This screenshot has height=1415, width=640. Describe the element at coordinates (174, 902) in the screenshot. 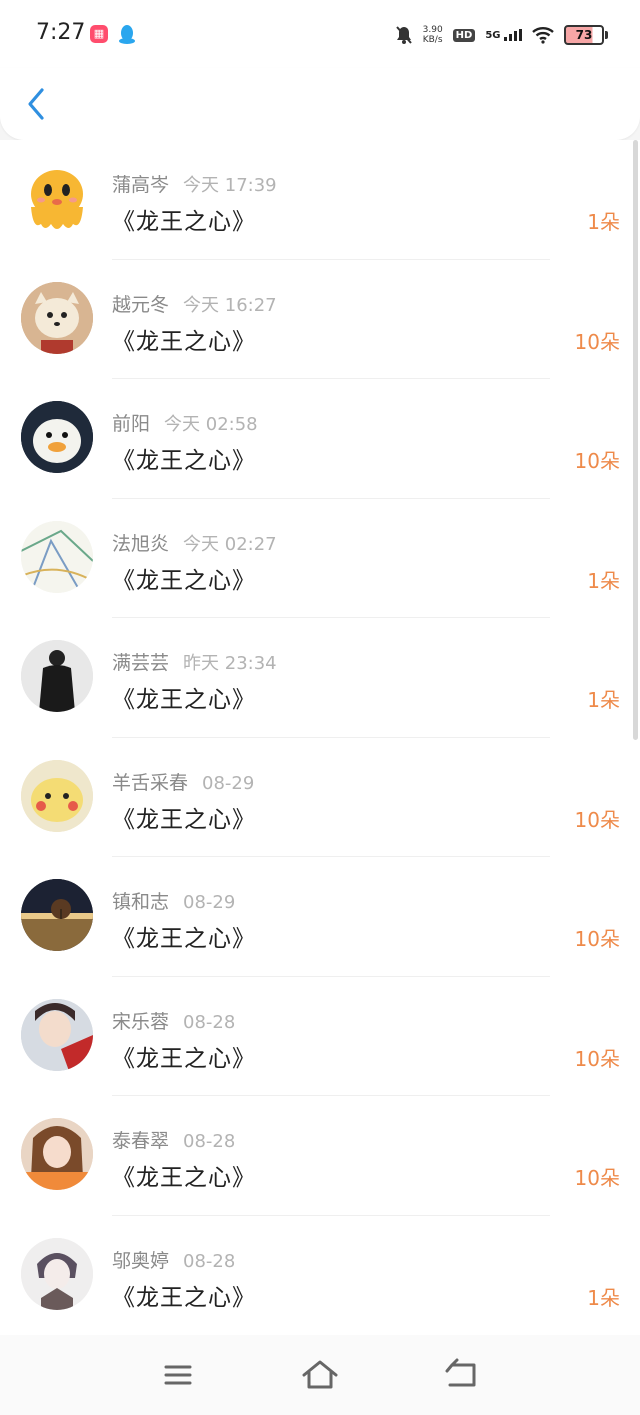

I see `user-name: 镇和志 08-29` at that location.